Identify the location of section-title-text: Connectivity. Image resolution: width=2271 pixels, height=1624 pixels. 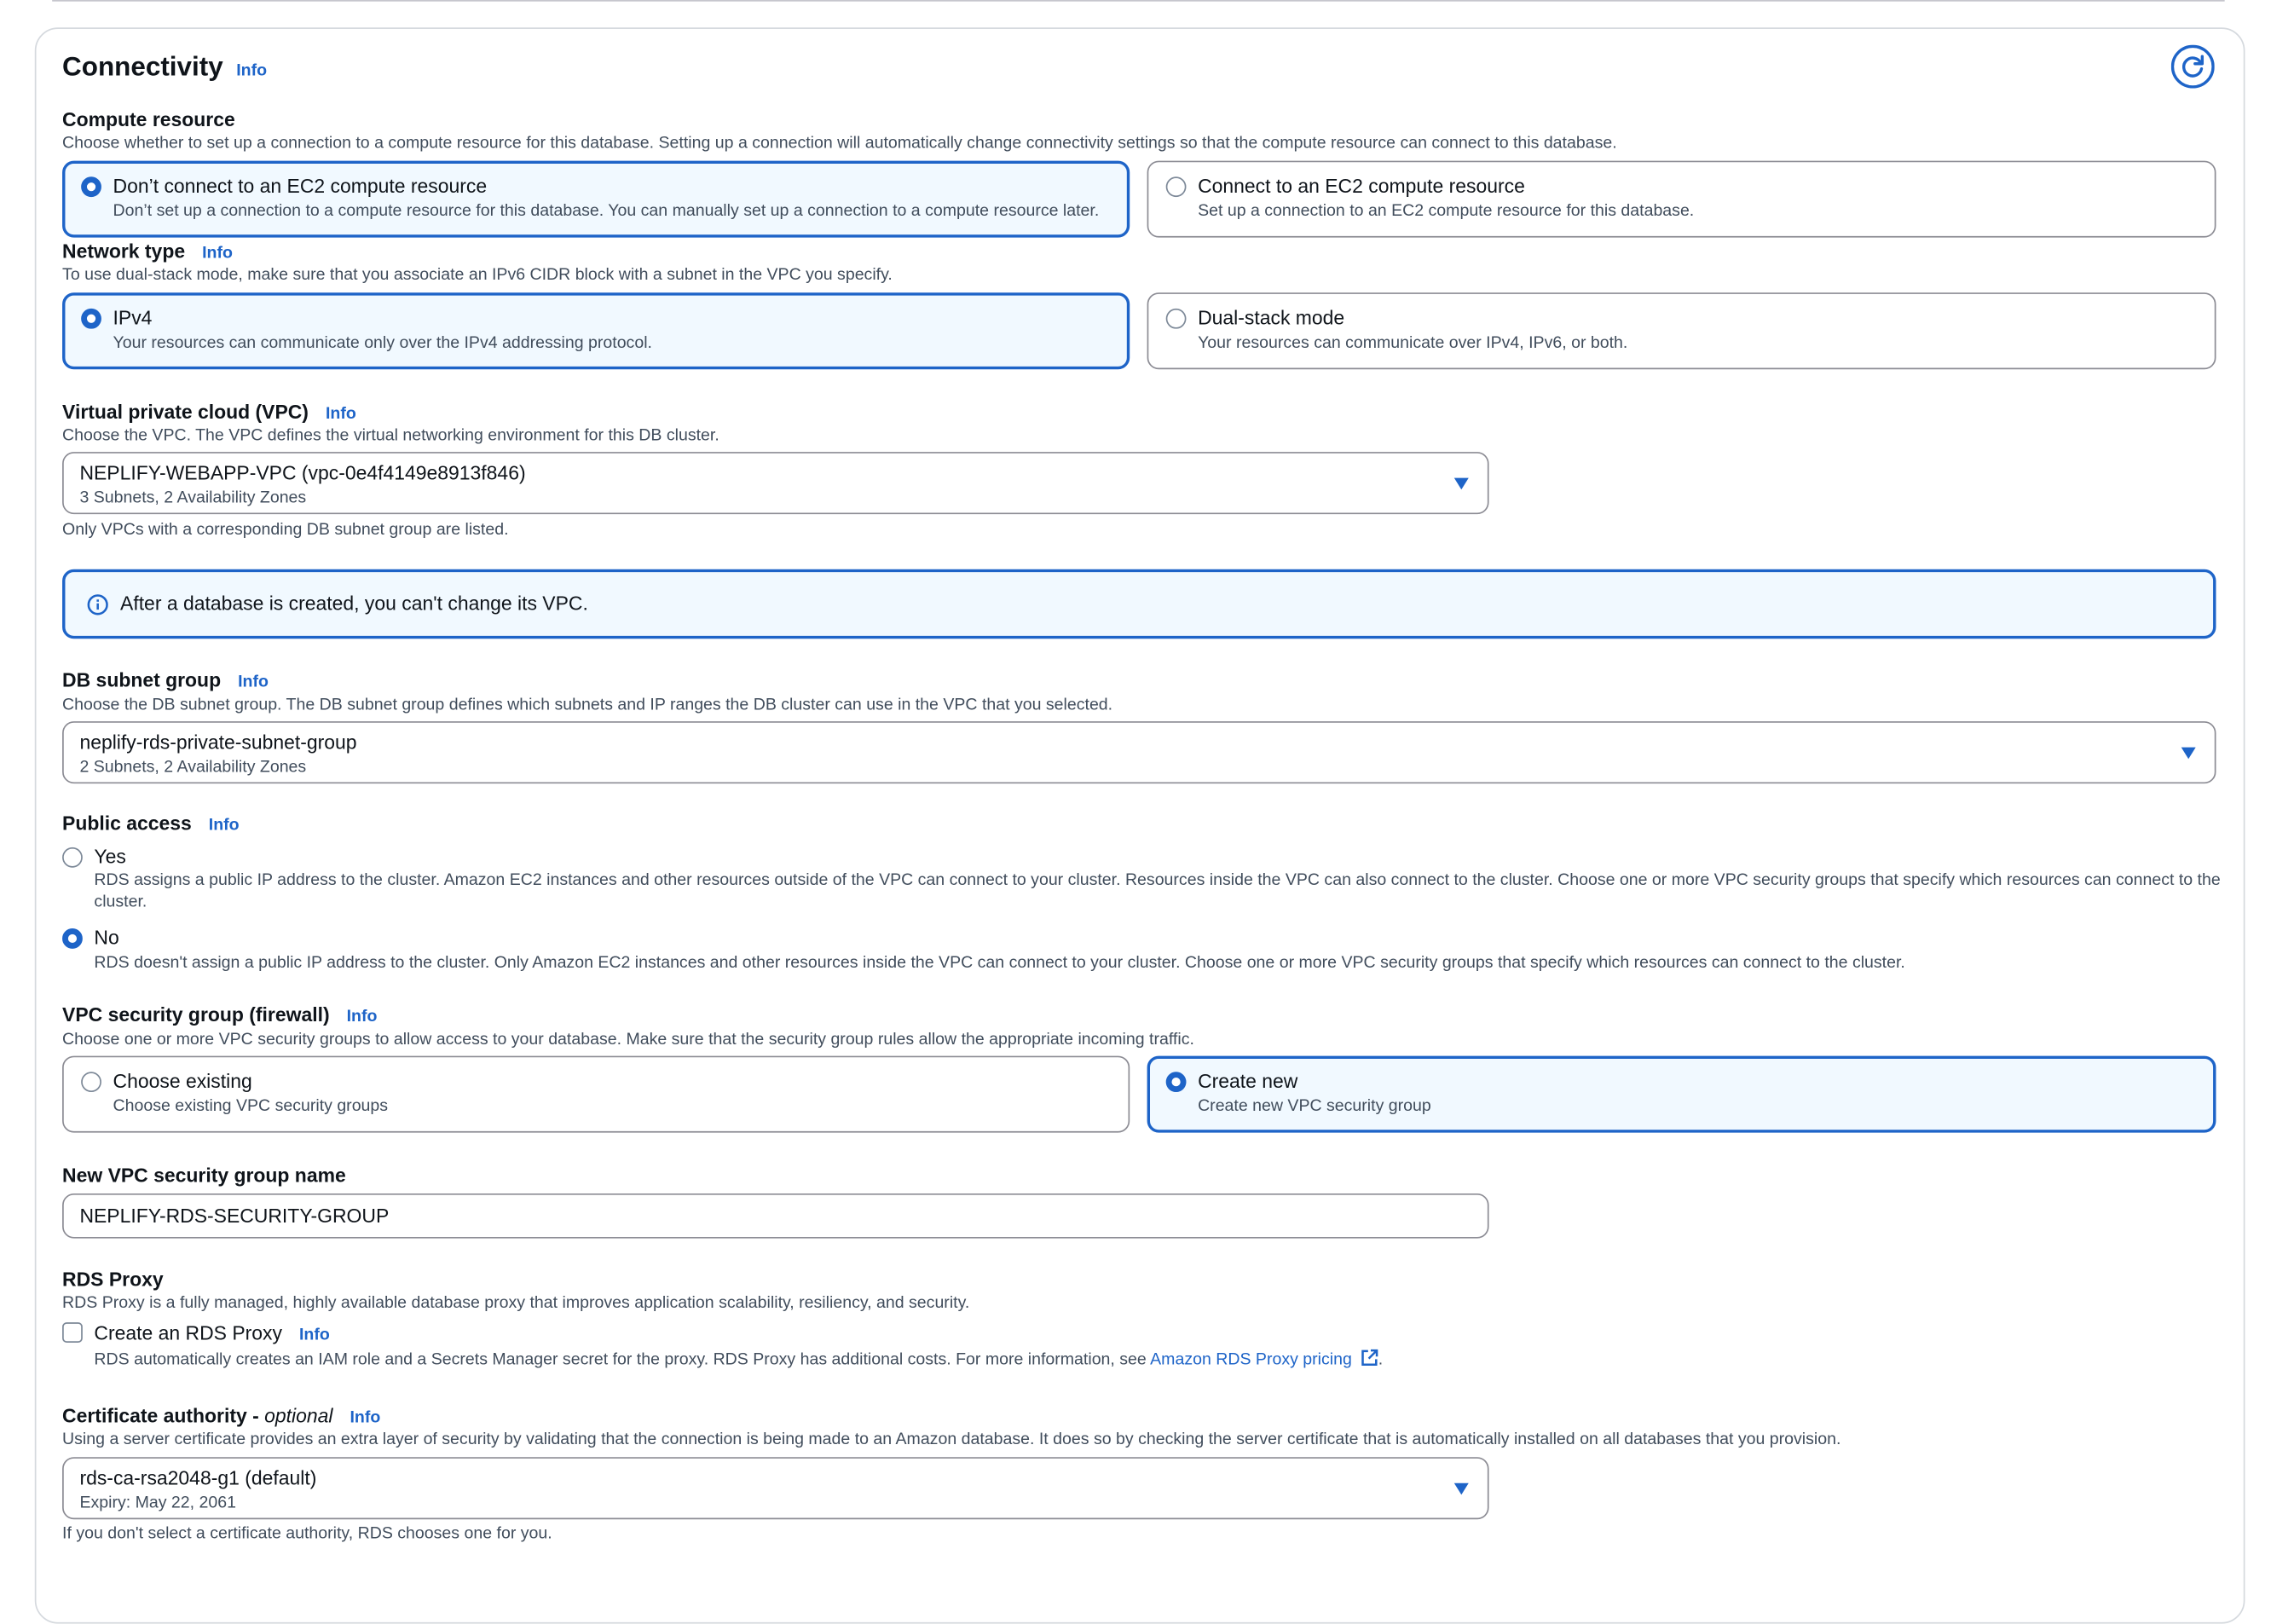
(142, 66).